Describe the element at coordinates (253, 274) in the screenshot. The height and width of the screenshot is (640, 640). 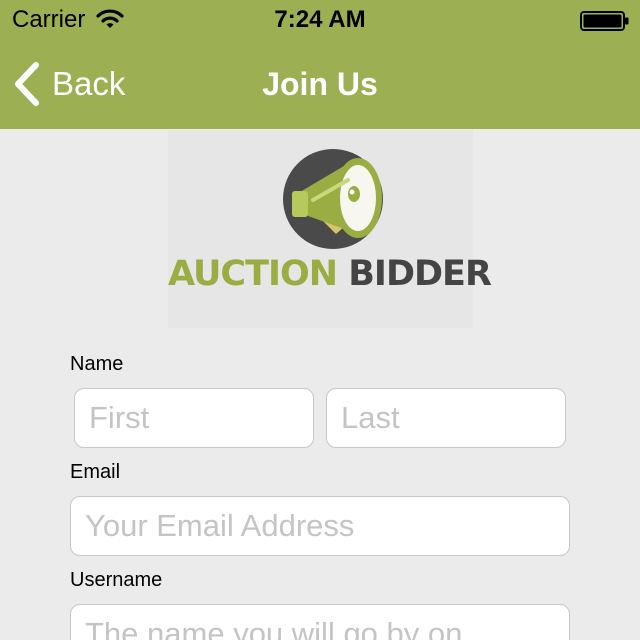
I see `logo-word-auction: AUCTION` at that location.